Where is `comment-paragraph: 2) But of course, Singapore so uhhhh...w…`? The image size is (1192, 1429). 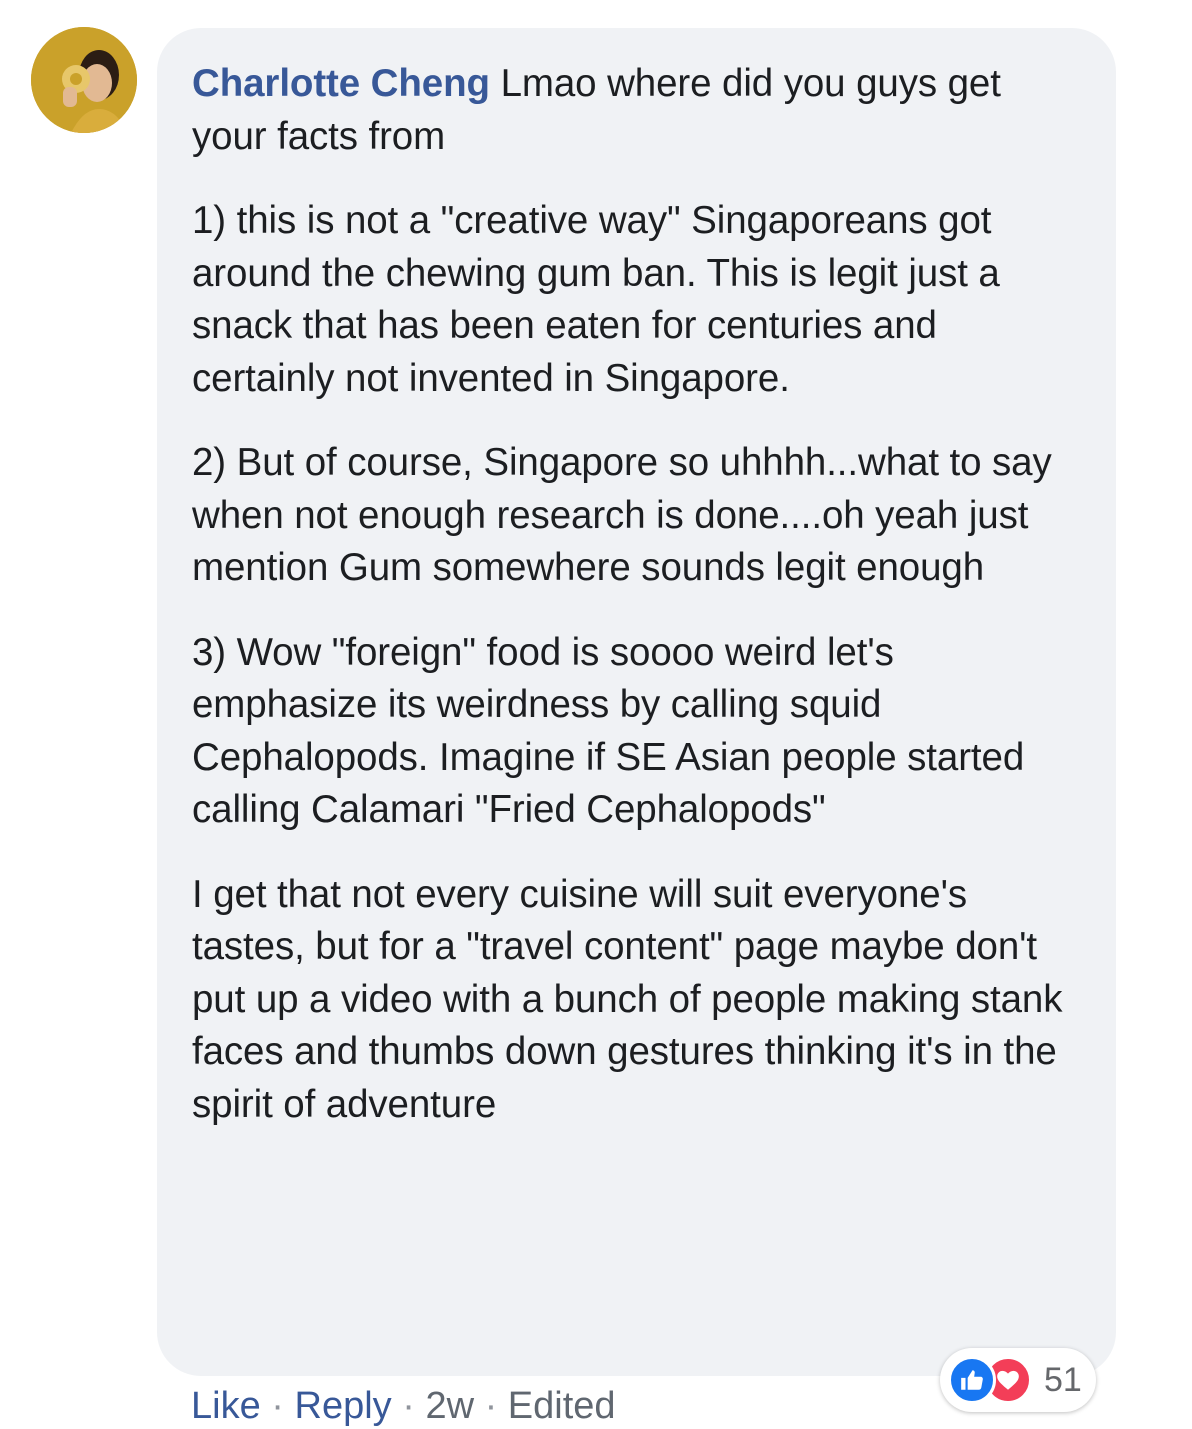
comment-paragraph: 2) But of course, Singapore so uhhhh...w… is located at coordinates (622, 515).